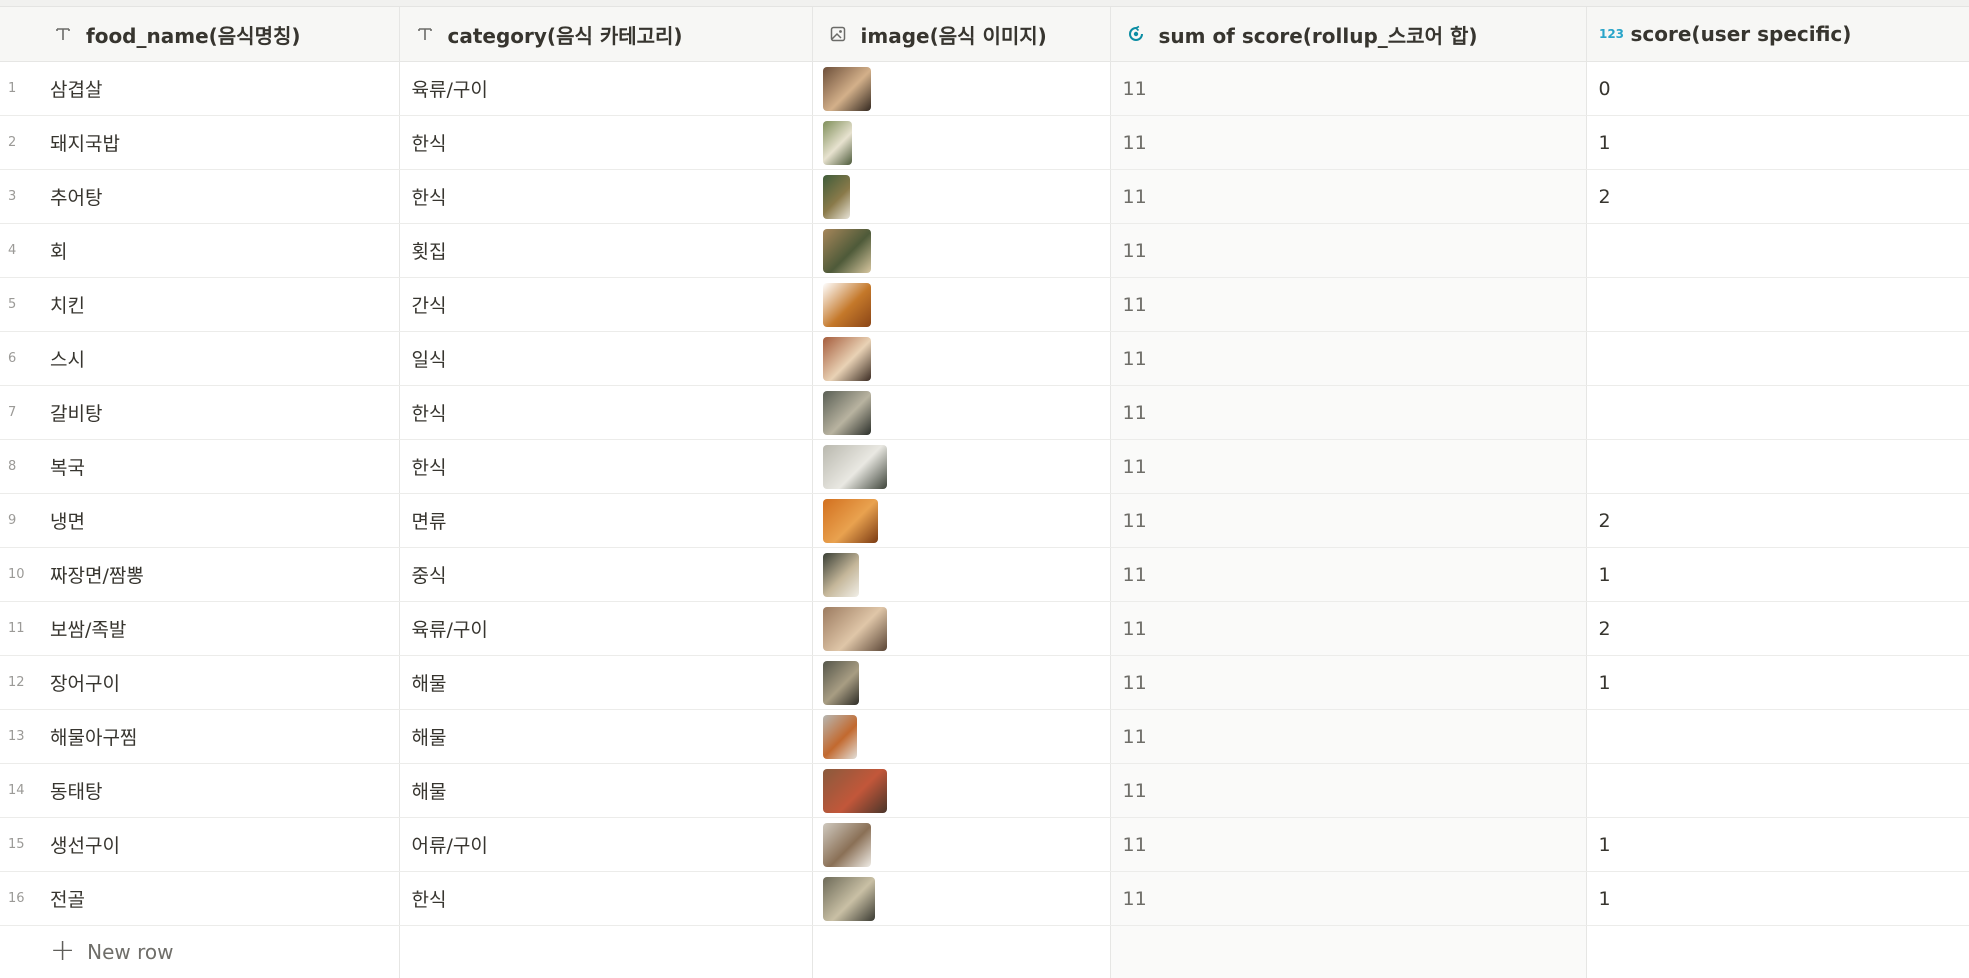 This screenshot has height=978, width=1969. I want to click on cell-food-name: 10짜장면/짬뽕, so click(199, 575).